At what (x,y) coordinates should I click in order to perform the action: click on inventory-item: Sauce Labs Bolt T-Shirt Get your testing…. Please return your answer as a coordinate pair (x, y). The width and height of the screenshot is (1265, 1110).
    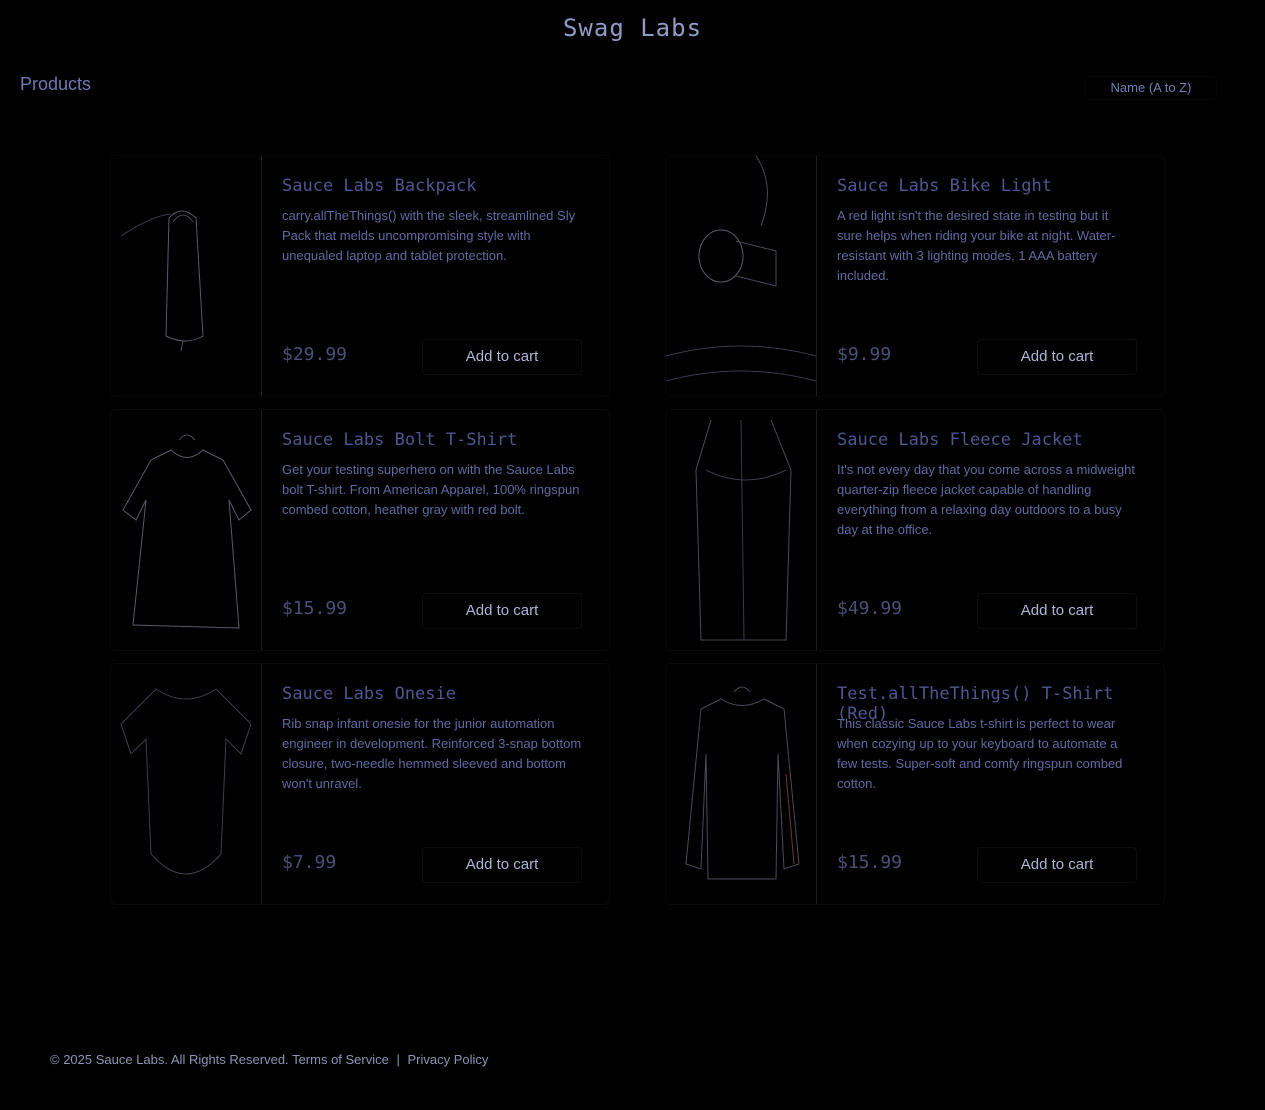
    Looking at the image, I should click on (360, 530).